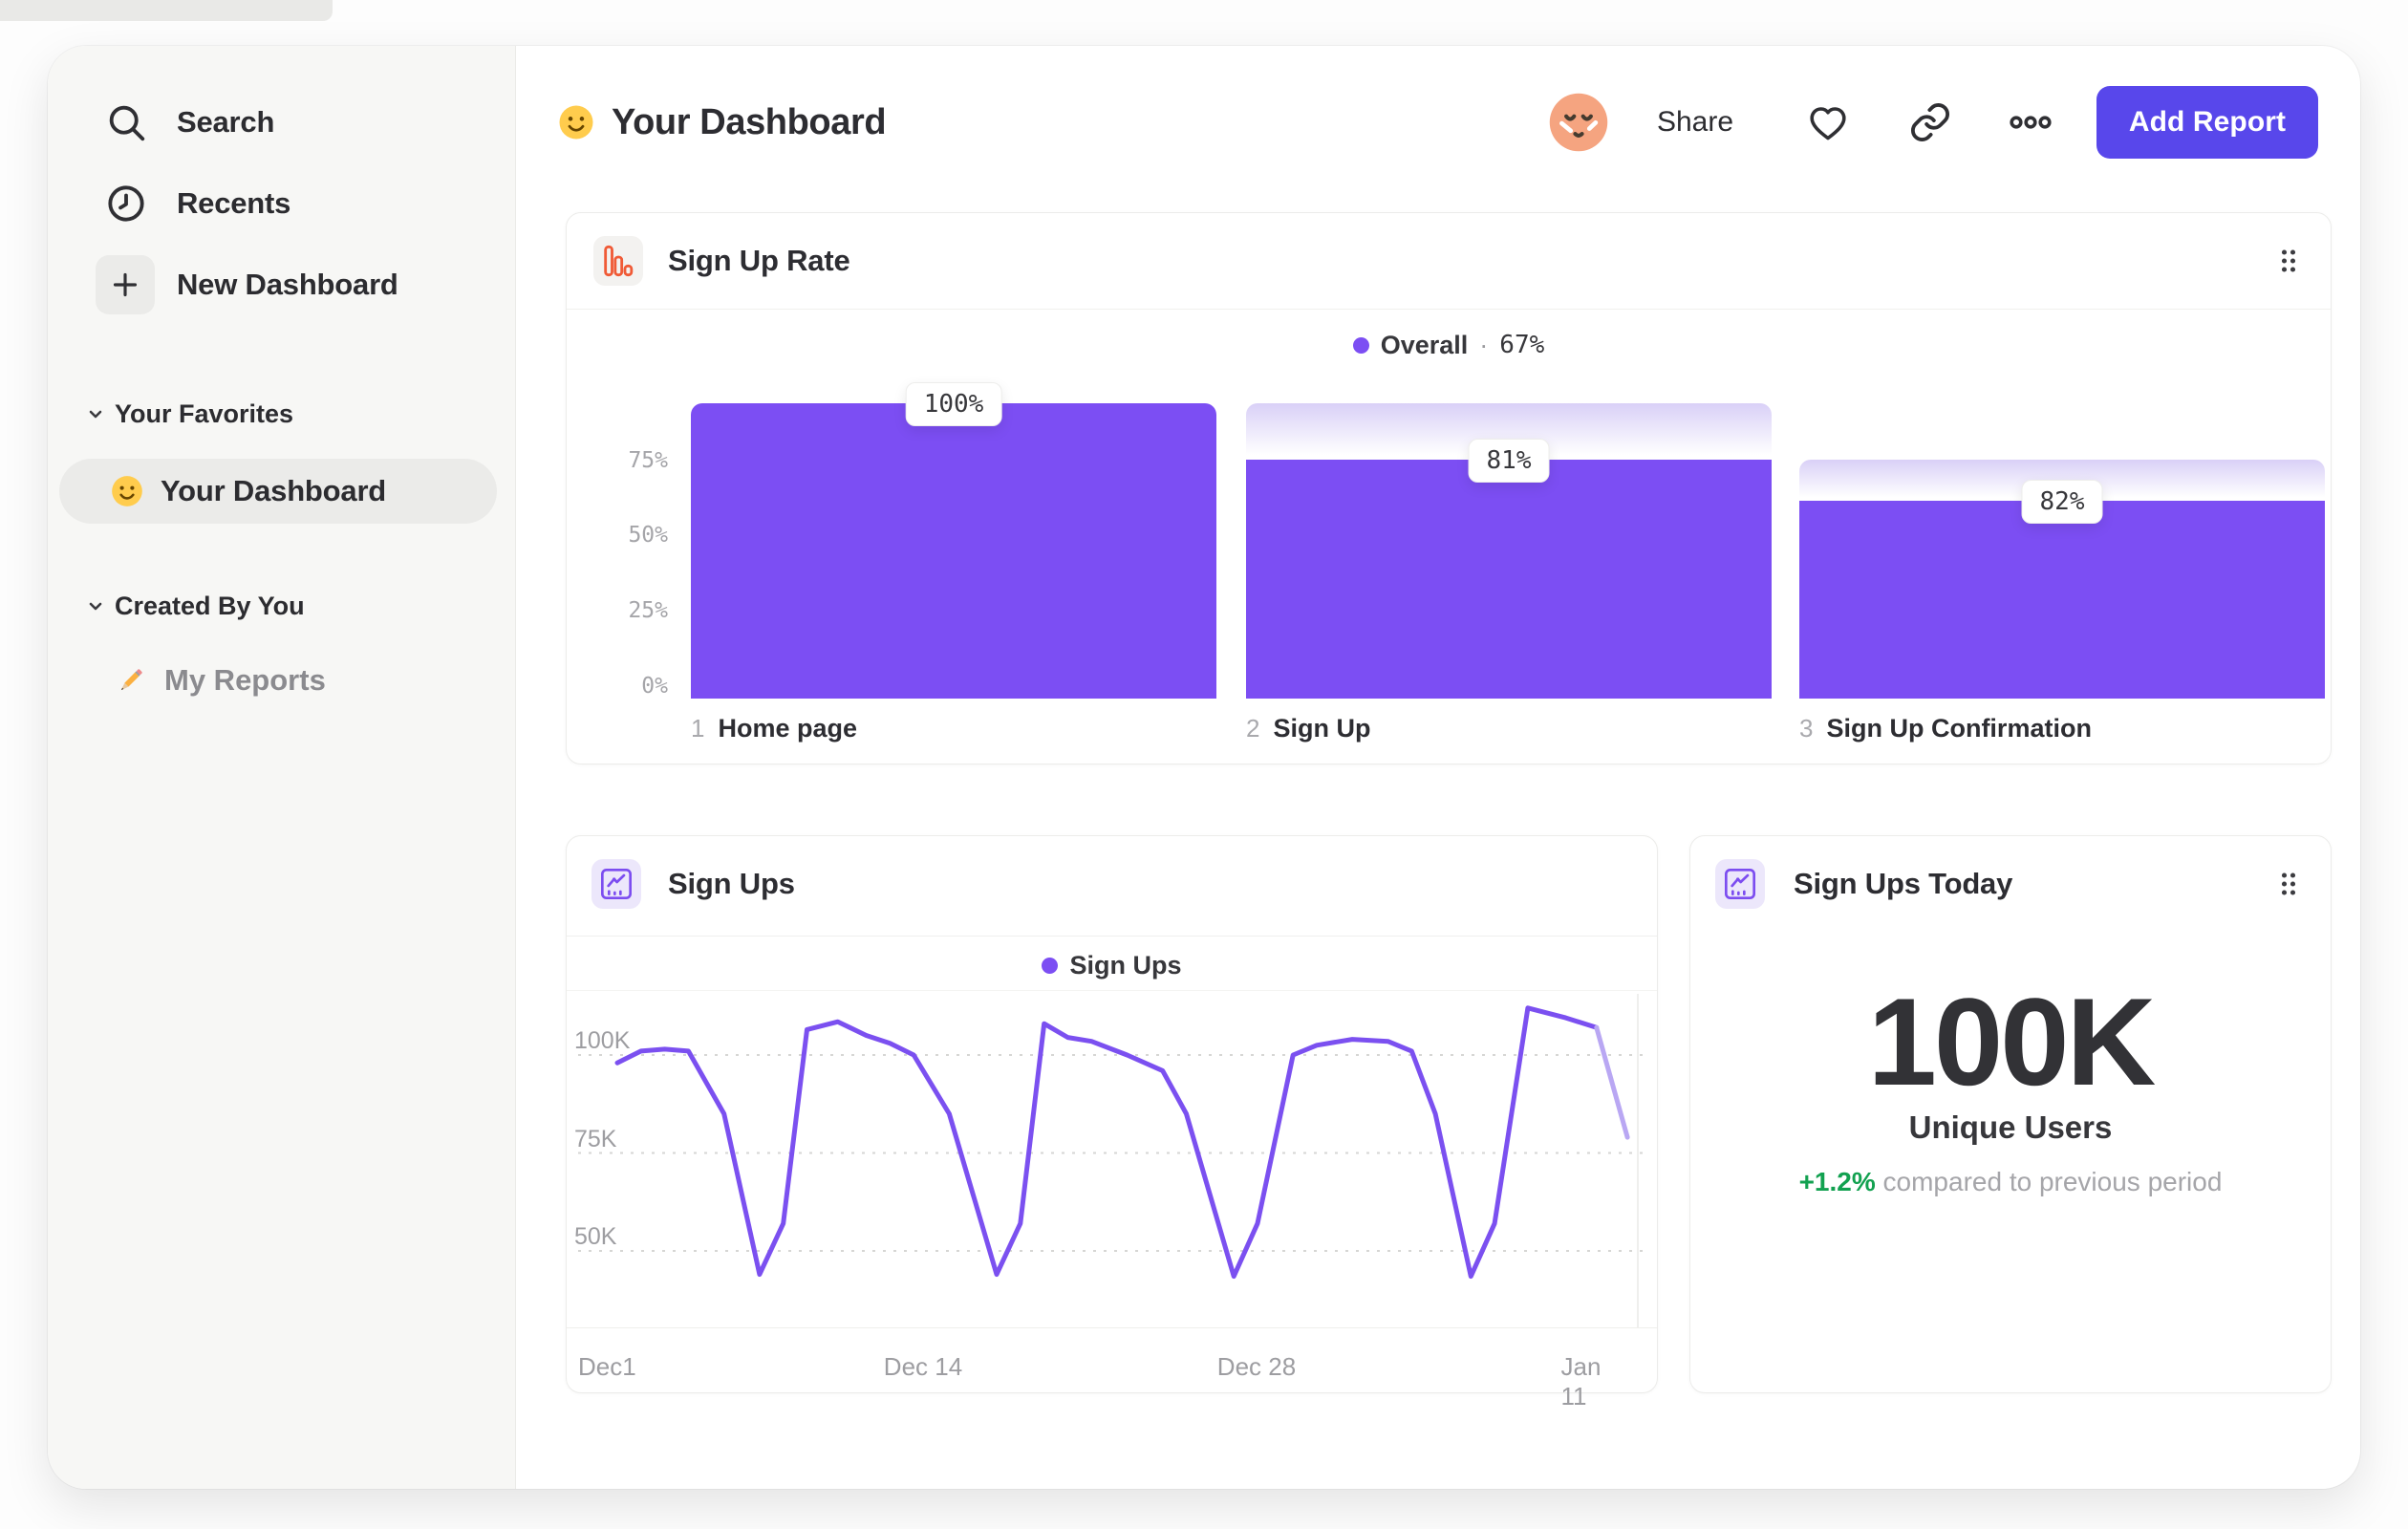 This screenshot has width=2408, height=1529. Describe the element at coordinates (618, 261) in the screenshot. I see `bar-chart-icon` at that location.